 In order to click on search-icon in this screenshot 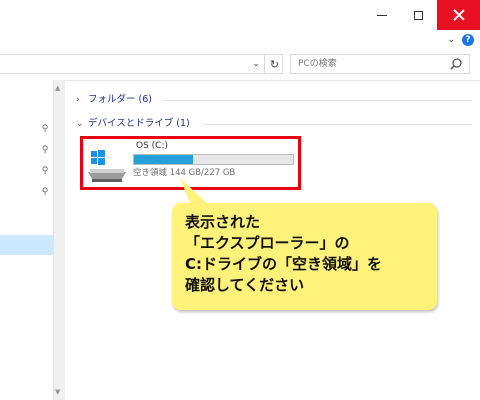, I will do `click(456, 64)`.